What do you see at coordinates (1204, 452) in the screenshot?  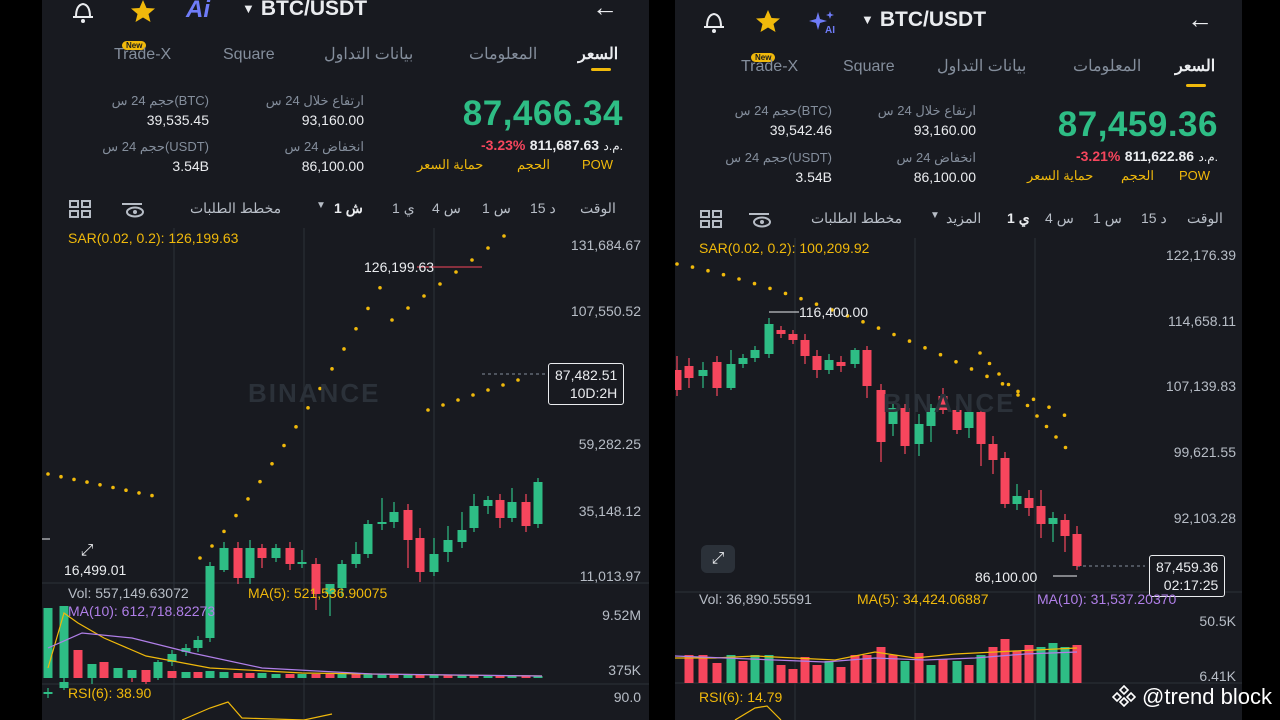 I see `y-axis-tick: 99,621.55` at bounding box center [1204, 452].